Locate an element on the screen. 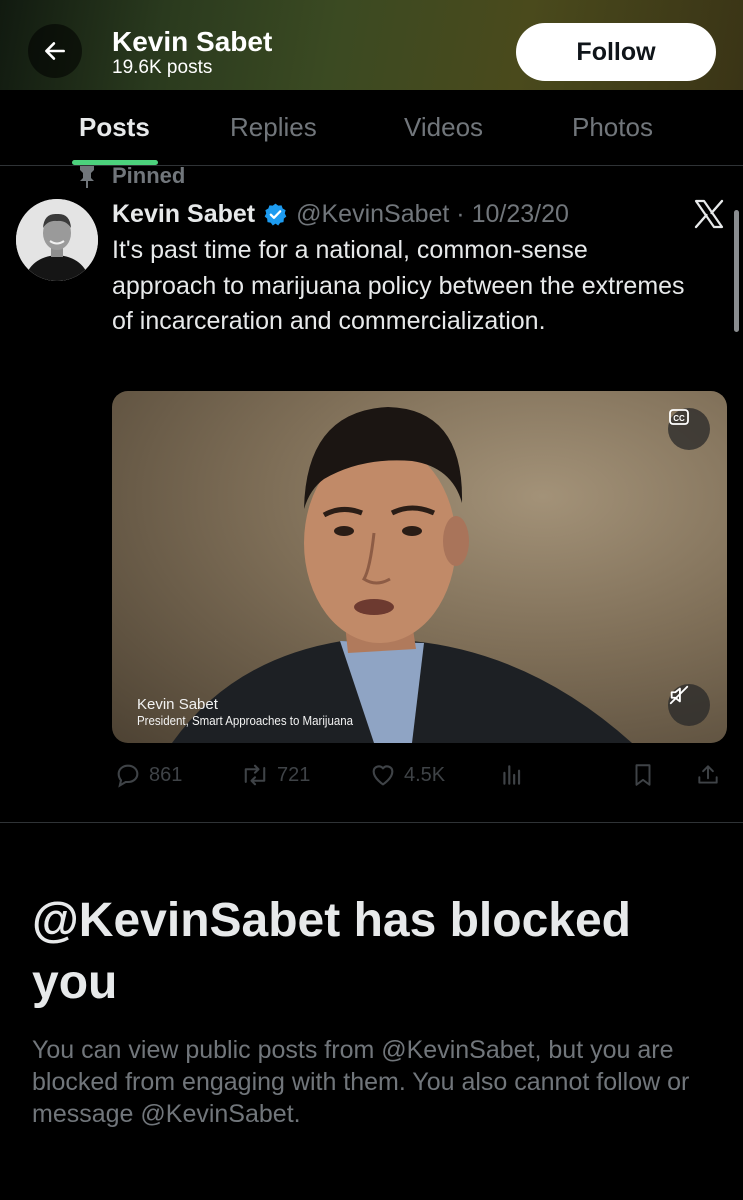 Image resolution: width=743 pixels, height=1200 pixels. mute-button is located at coordinates (689, 705).